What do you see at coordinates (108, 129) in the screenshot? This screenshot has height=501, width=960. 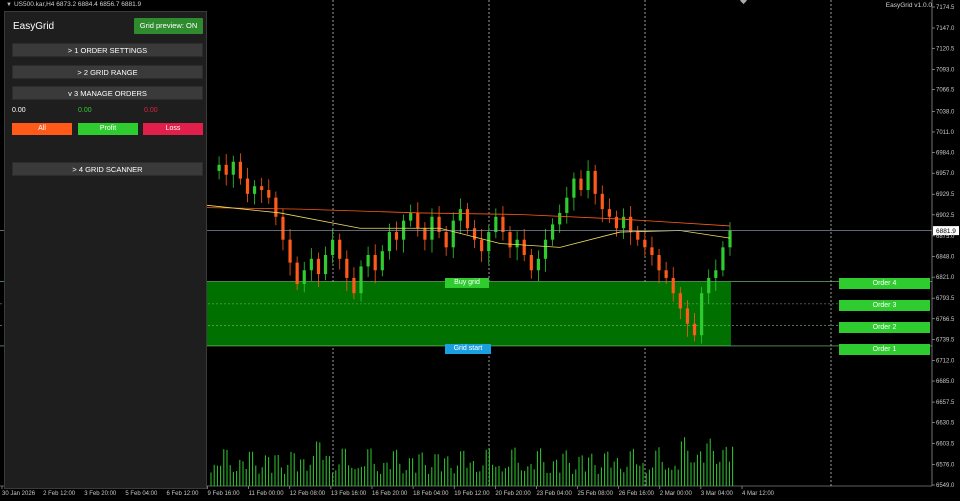 I see `close-profit-button: Profit` at bounding box center [108, 129].